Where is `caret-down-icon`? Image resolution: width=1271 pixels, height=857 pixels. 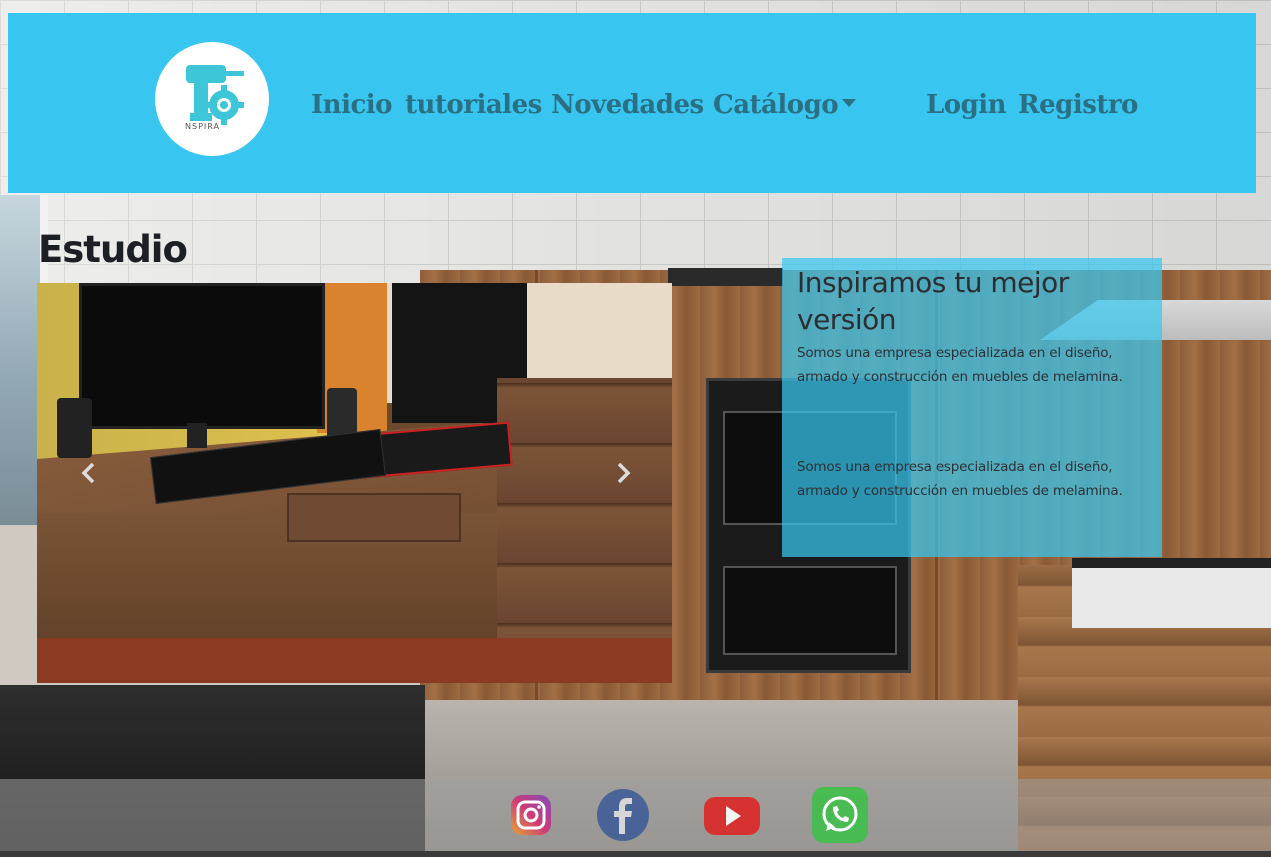 caret-down-icon is located at coordinates (849, 103).